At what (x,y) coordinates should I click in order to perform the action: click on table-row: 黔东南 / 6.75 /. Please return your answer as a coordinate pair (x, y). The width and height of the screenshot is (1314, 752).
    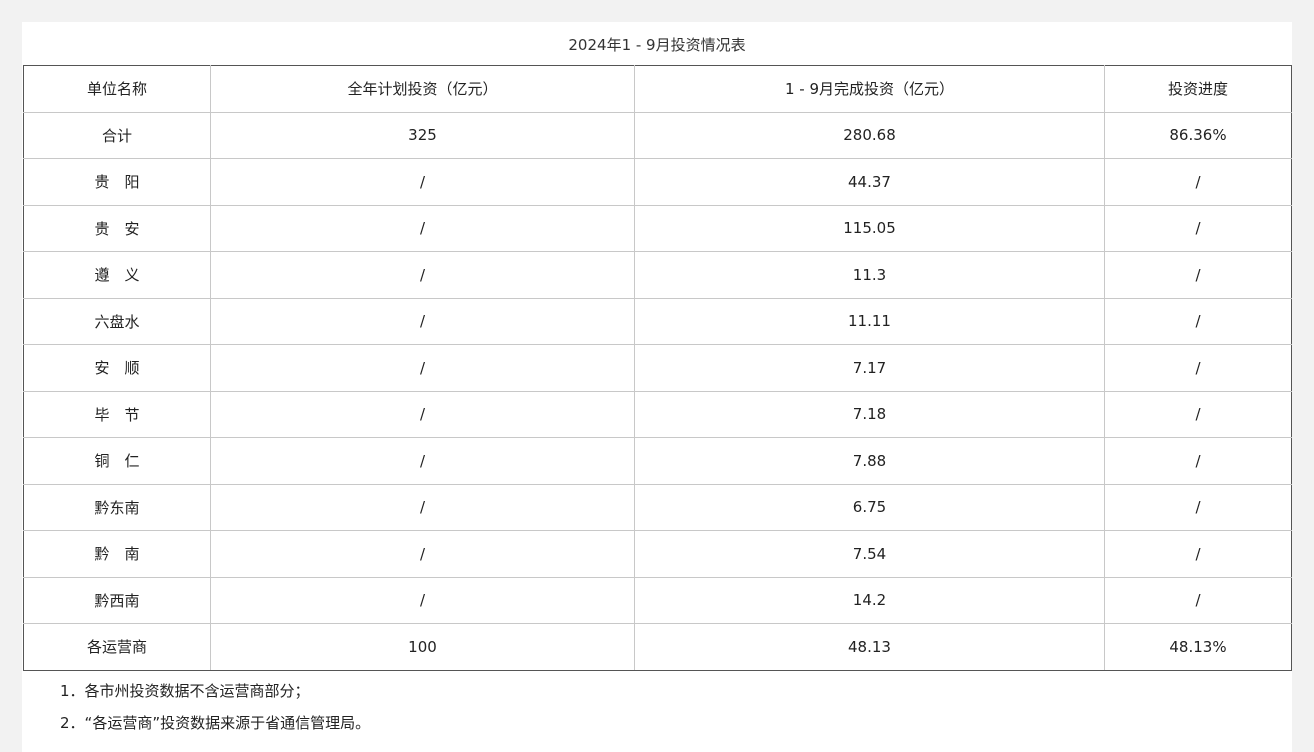
    Looking at the image, I should click on (657, 507).